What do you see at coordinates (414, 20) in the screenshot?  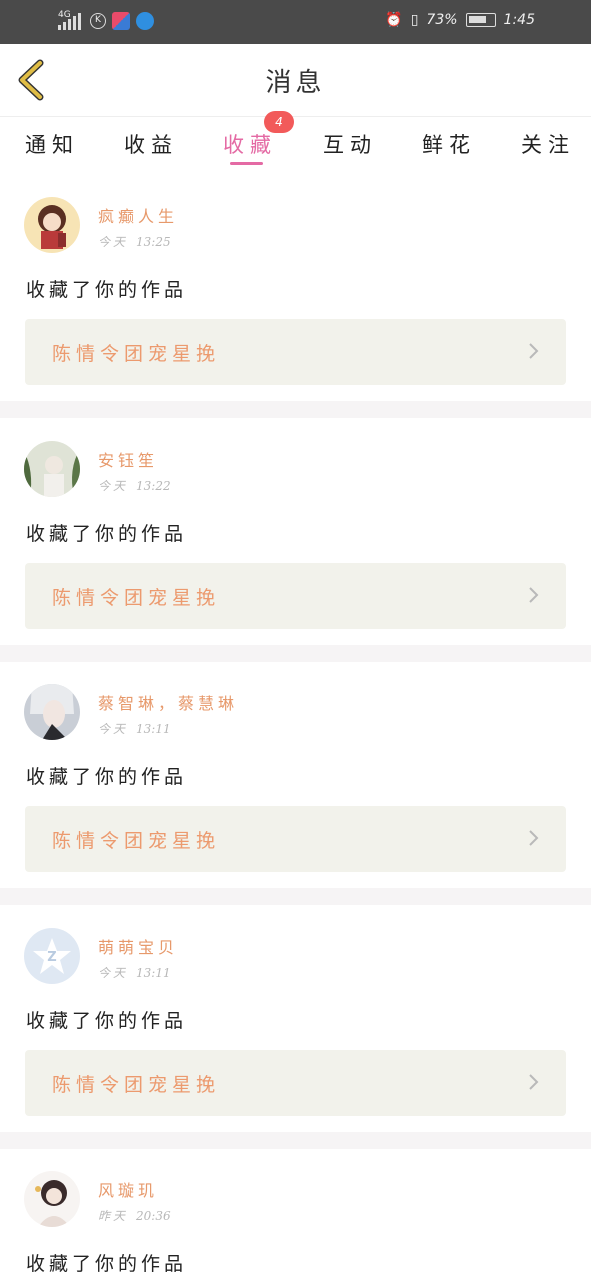 I see `vibrate-icon: ▯` at bounding box center [414, 20].